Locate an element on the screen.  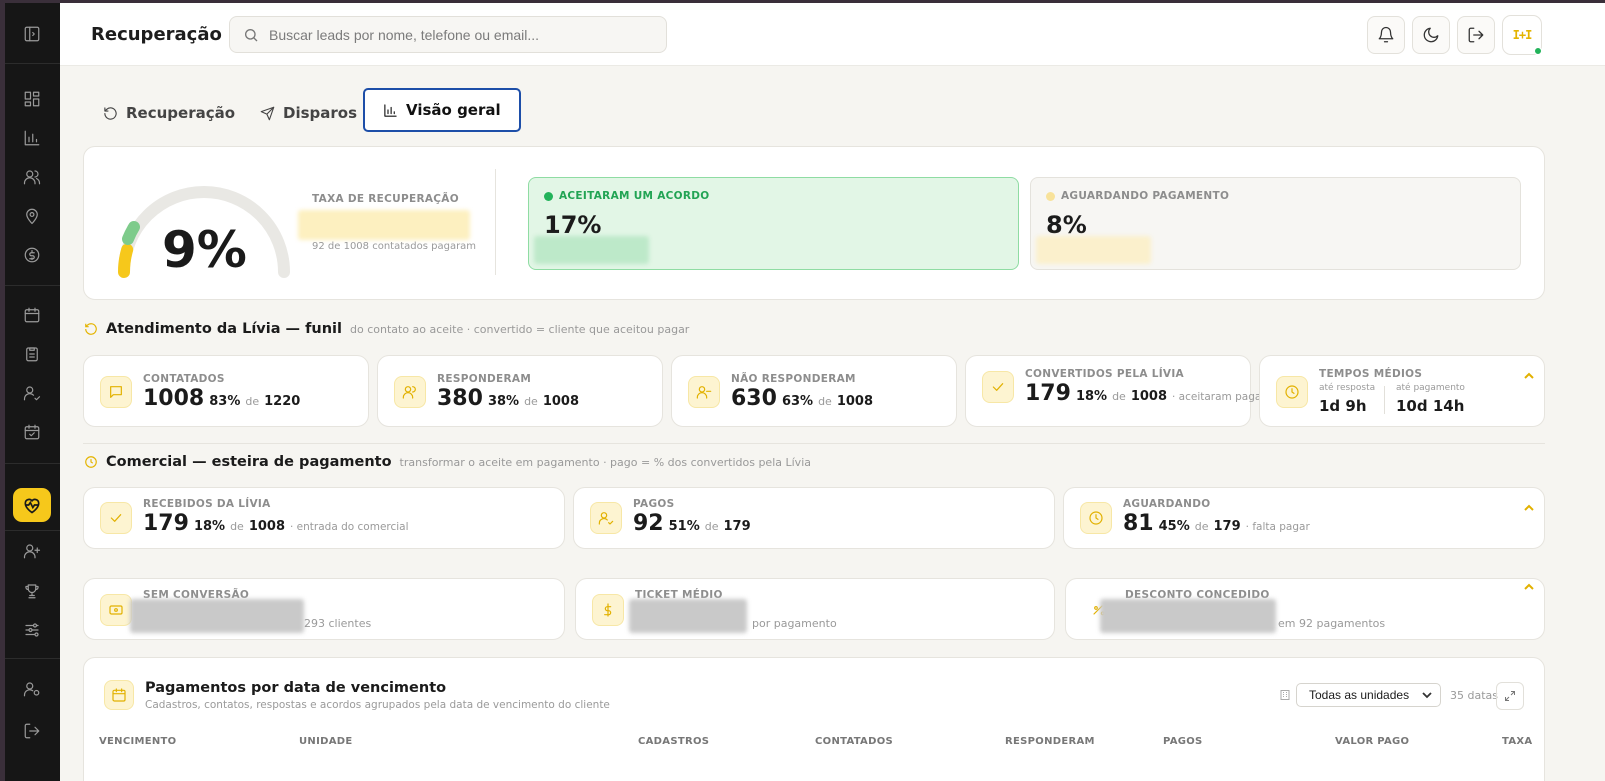
stat-card-discount: DESCONTO CONCEDIDO em 92 pagamentos is located at coordinates (1305, 609).